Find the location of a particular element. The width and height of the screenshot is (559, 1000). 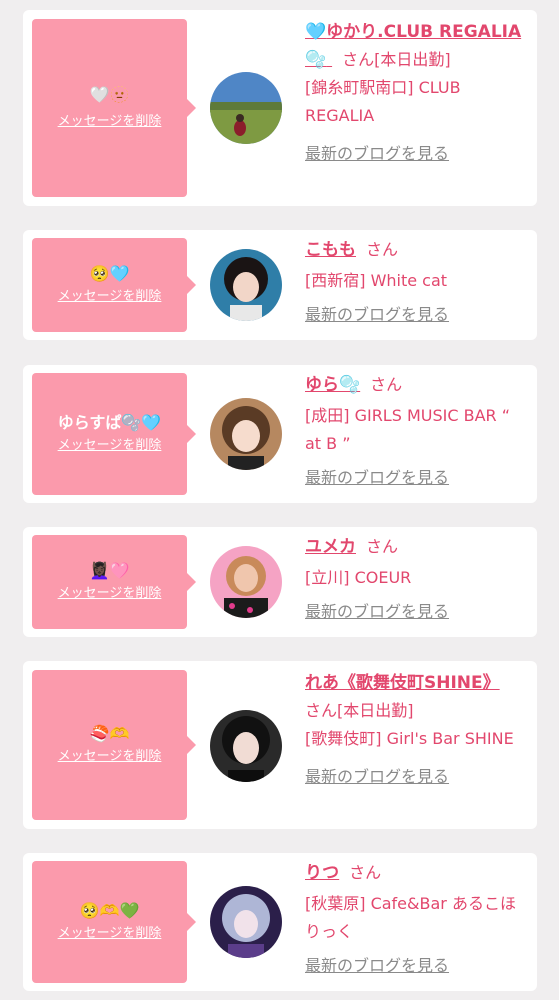

user-name-link: ユメカ is located at coordinates (330, 547).